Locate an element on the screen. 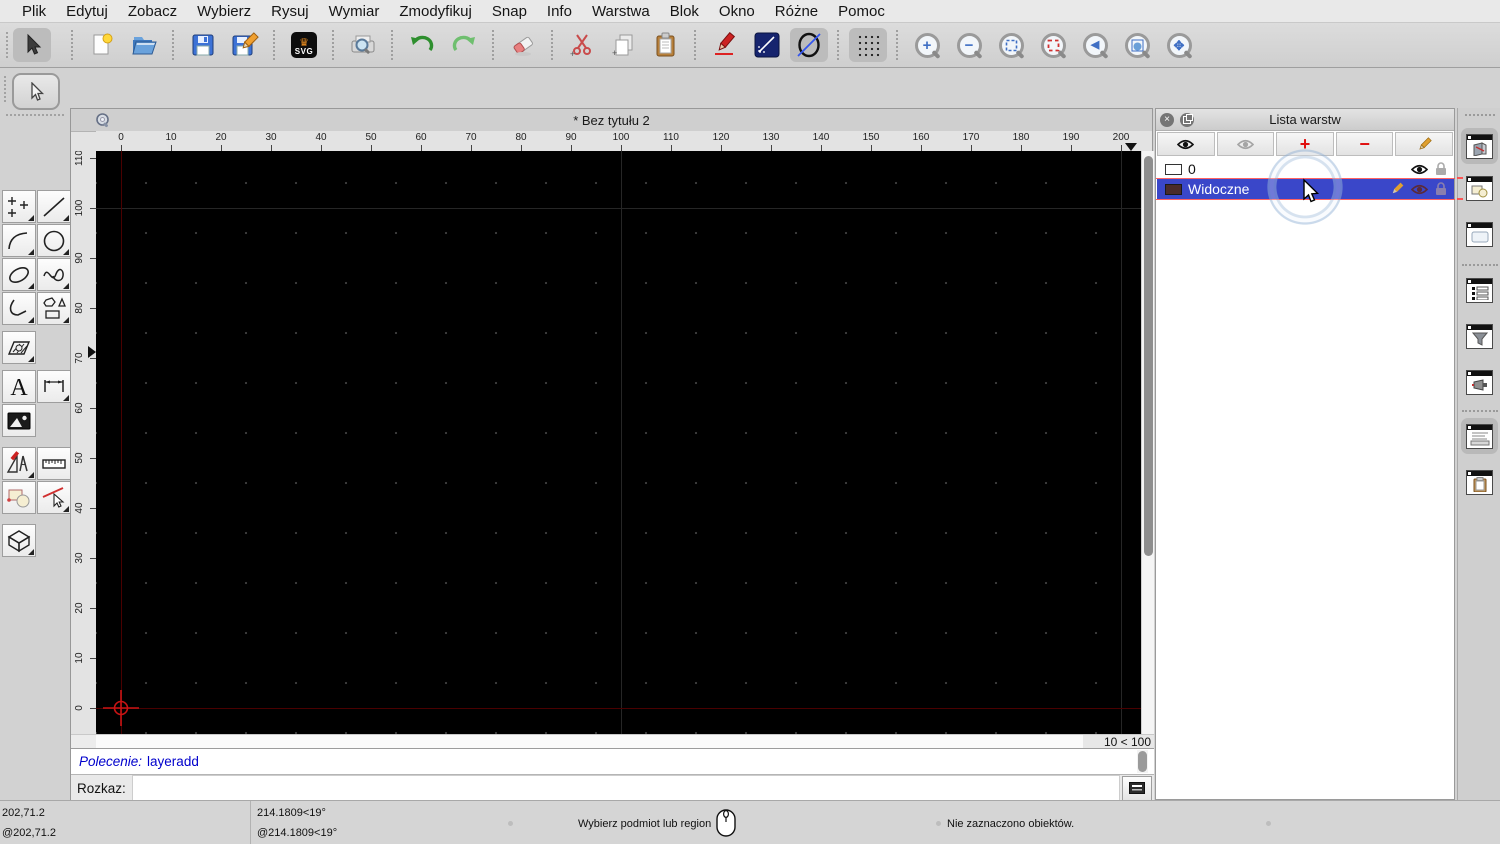 The image size is (1500, 844). menu-item-wybierz: Wybierz is located at coordinates (224, 11).